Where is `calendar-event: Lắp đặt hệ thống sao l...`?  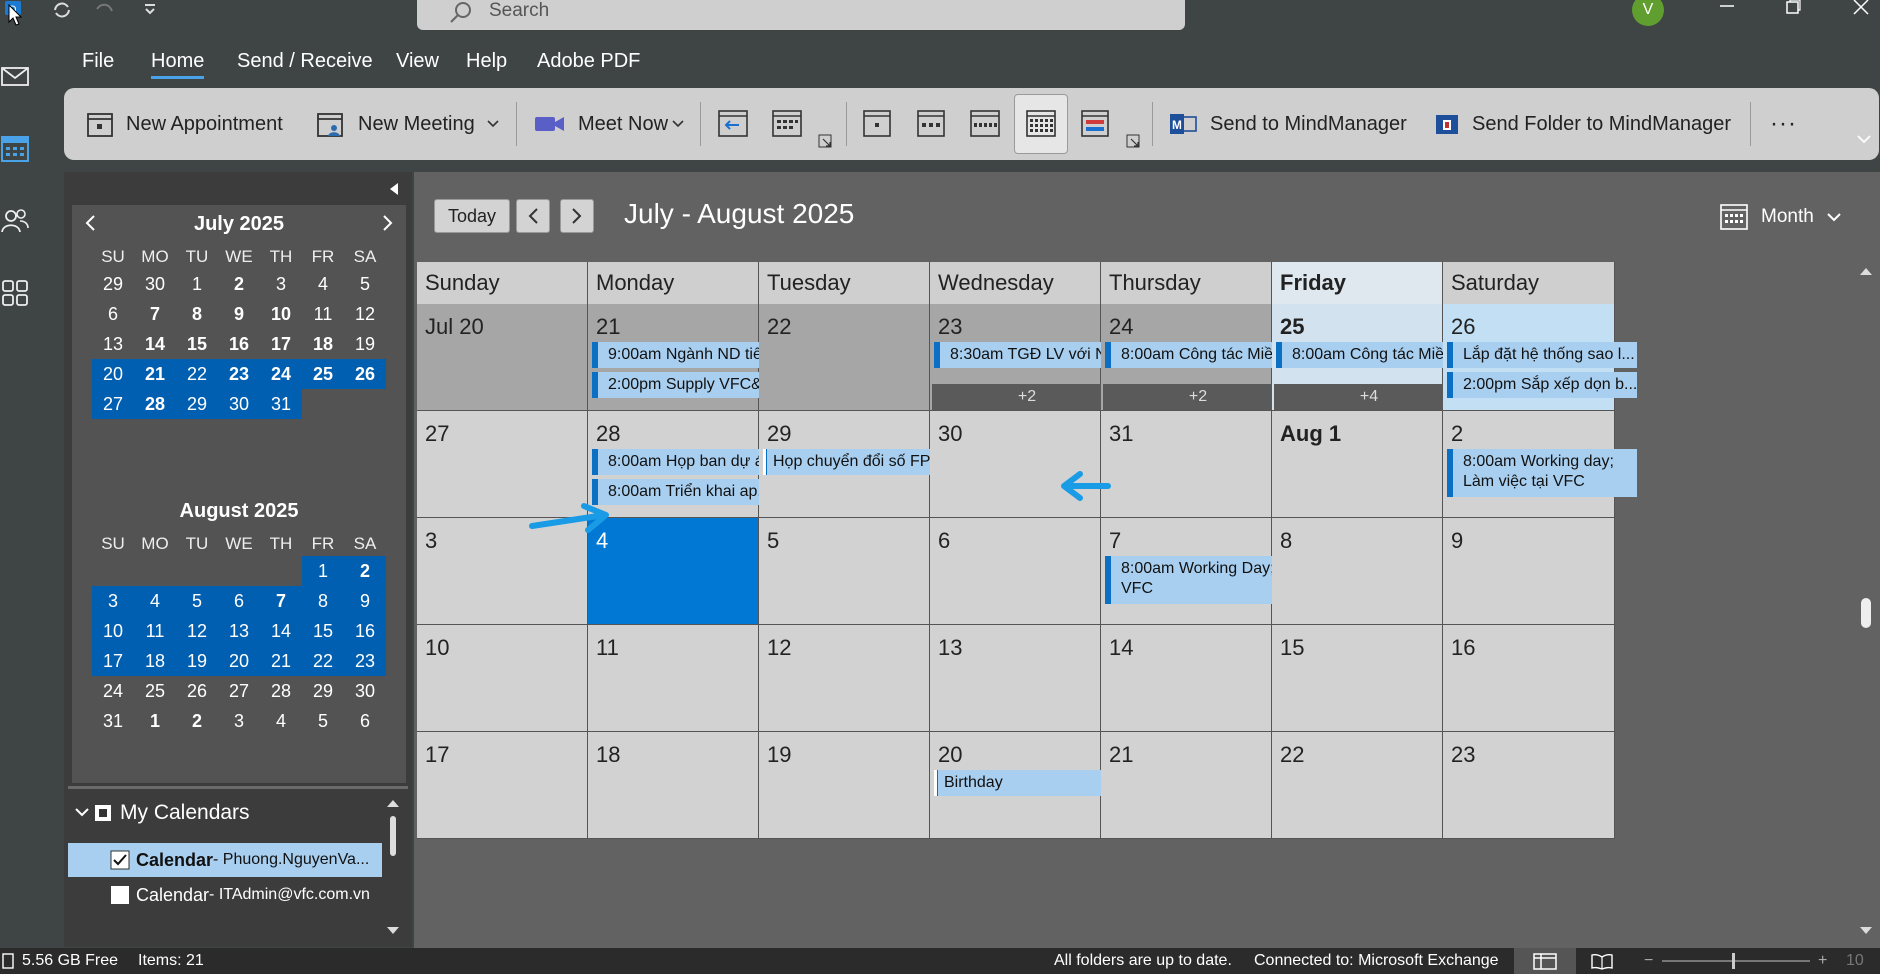
calendar-event: Lắp đặt hệ thống sao l... is located at coordinates (1542, 355).